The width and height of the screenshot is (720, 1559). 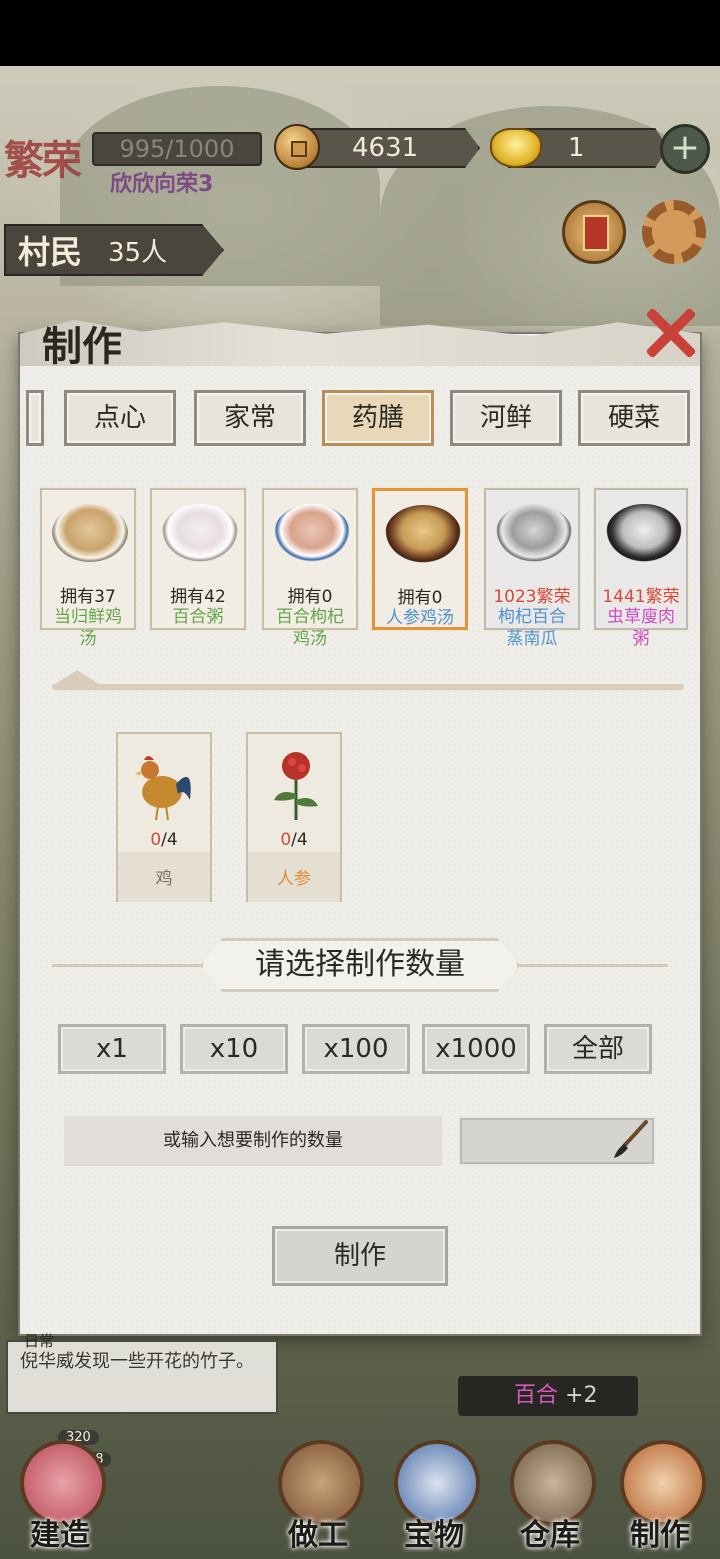 What do you see at coordinates (423, 534) in the screenshot?
I see `ginseng-chicken-soup-icon` at bounding box center [423, 534].